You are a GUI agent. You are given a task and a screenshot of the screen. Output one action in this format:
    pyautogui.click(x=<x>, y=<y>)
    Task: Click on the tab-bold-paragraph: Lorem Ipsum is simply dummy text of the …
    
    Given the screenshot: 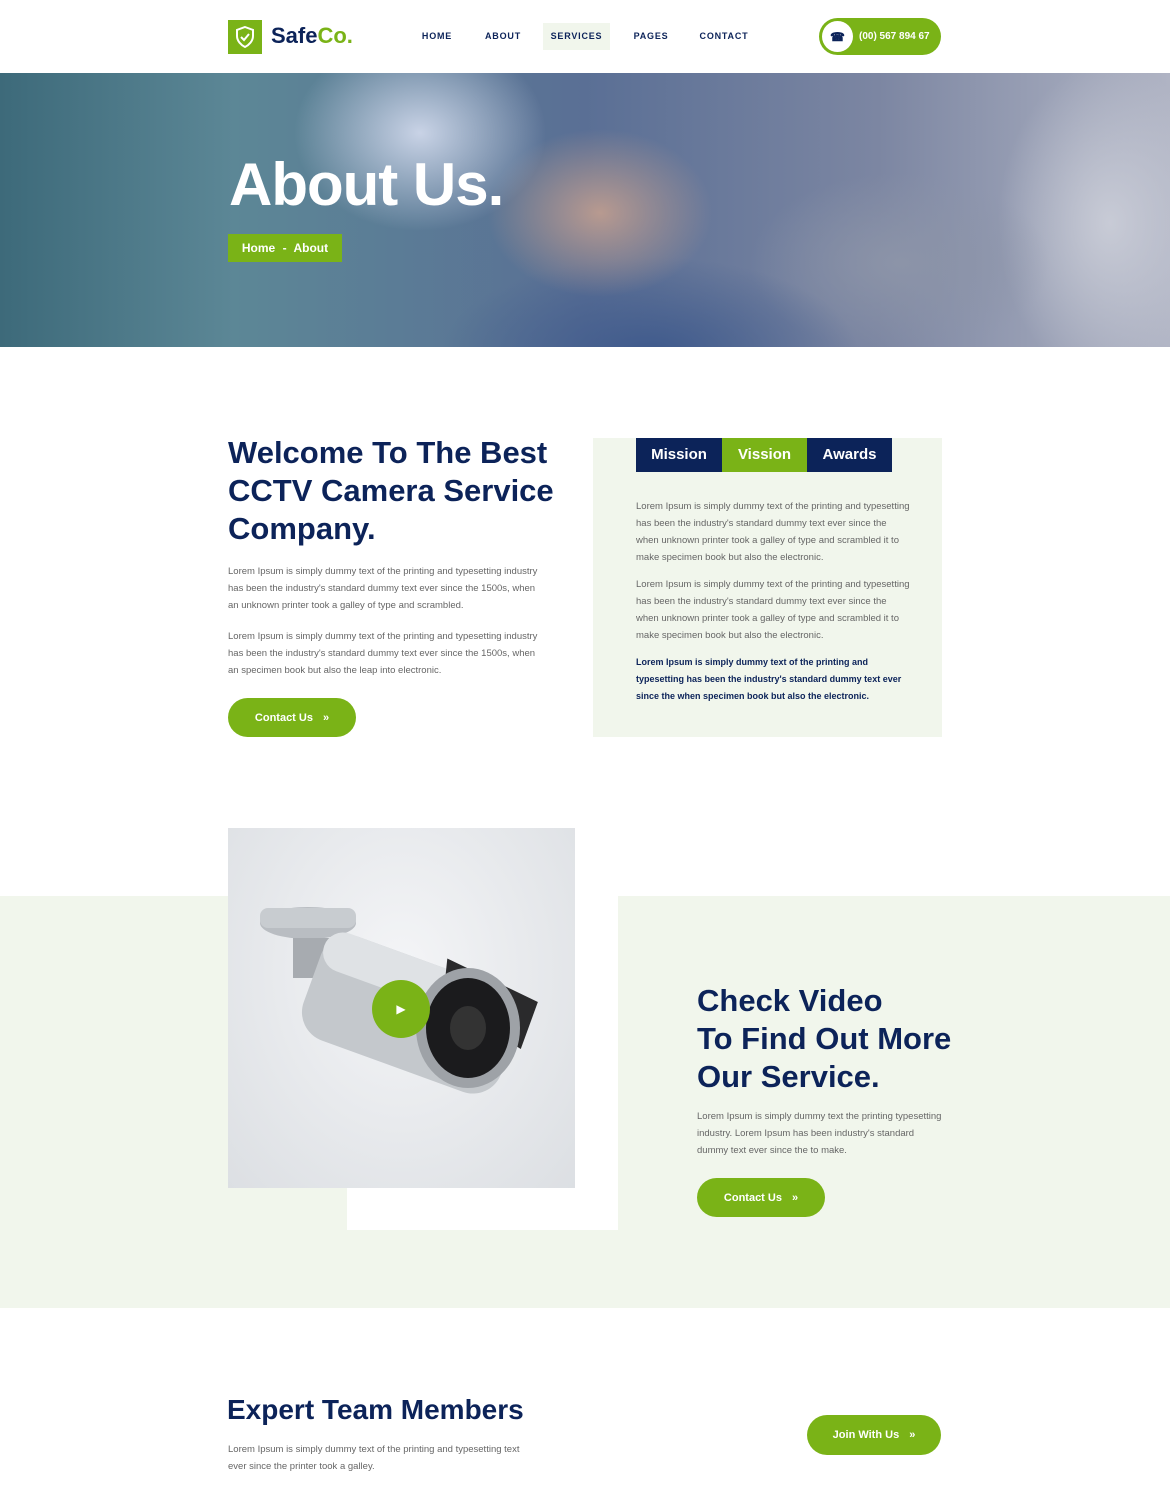 What is the action you would take?
    pyautogui.click(x=769, y=679)
    